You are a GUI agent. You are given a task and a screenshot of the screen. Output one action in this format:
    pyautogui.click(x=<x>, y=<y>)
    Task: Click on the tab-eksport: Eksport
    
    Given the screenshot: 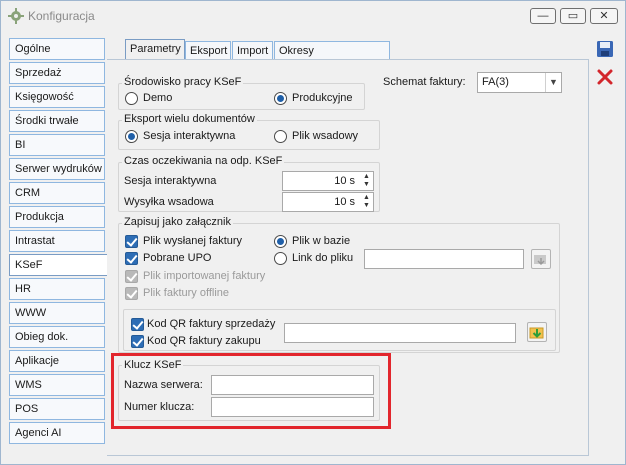 What is the action you would take?
    pyautogui.click(x=208, y=51)
    